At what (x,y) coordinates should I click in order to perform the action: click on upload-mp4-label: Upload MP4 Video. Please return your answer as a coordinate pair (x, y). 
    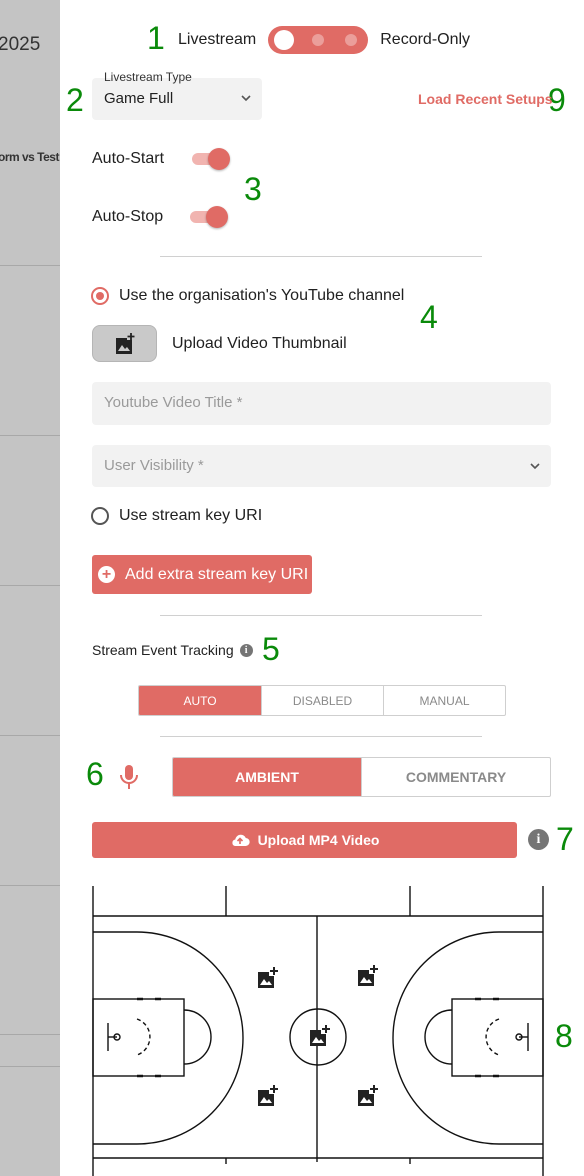
    Looking at the image, I should click on (318, 840).